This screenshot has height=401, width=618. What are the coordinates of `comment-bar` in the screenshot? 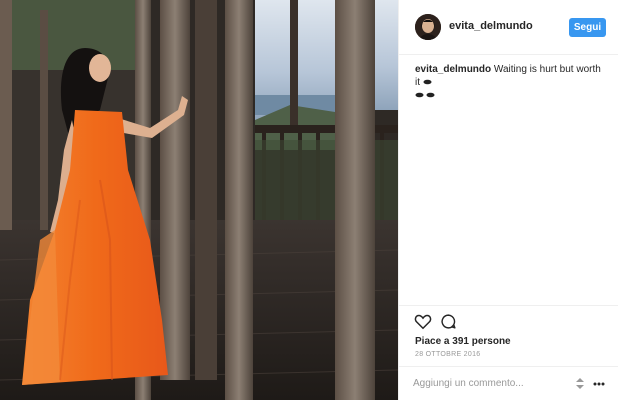 It's located at (508, 383).